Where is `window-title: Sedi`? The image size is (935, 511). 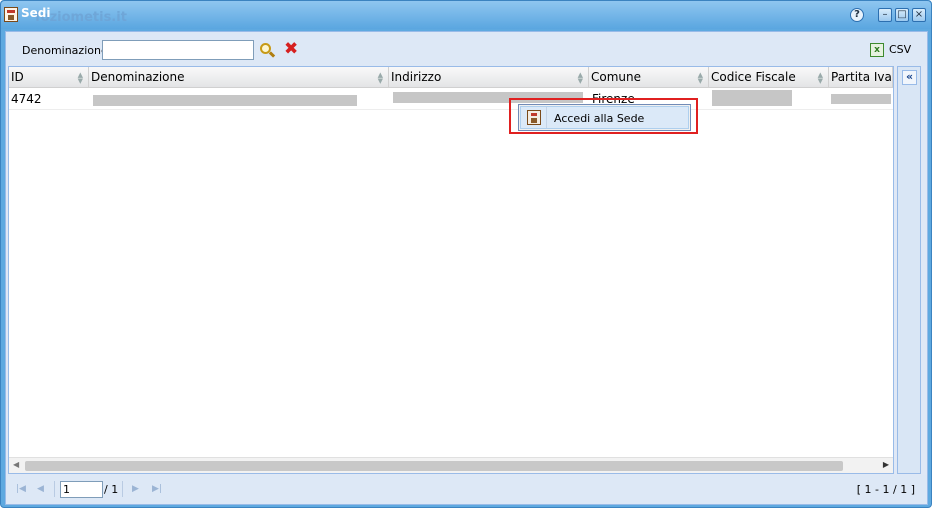
window-title: Sedi is located at coordinates (36, 13).